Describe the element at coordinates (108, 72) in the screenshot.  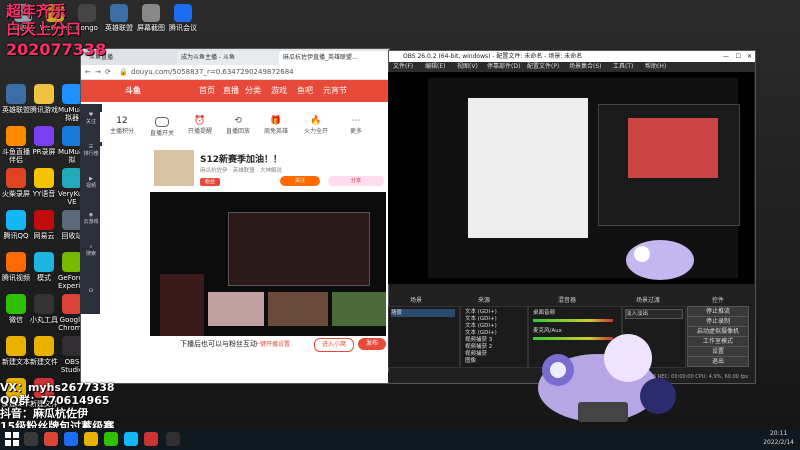
I see `reload-icon: ⟳` at that location.